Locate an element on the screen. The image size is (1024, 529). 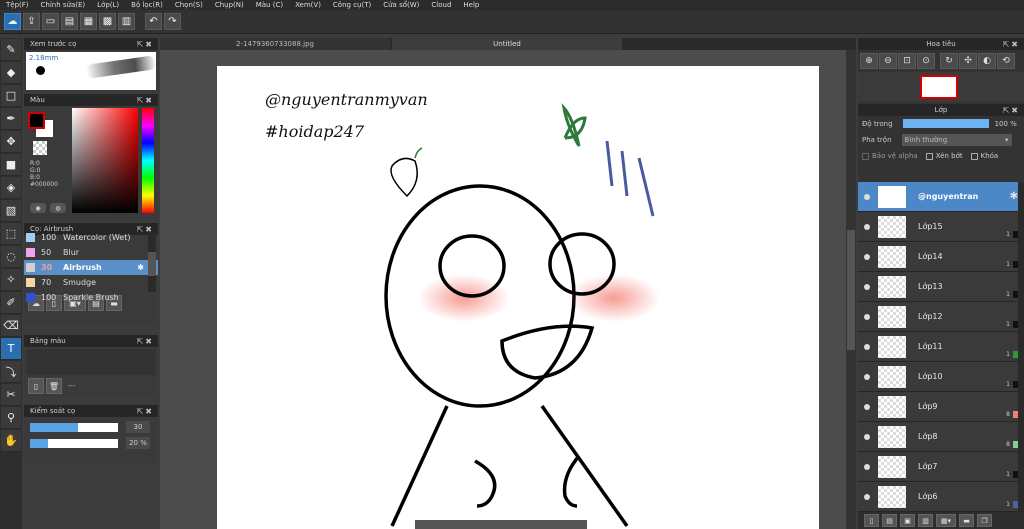
layer-list-scrollbar is located at coordinates (1021, 347).